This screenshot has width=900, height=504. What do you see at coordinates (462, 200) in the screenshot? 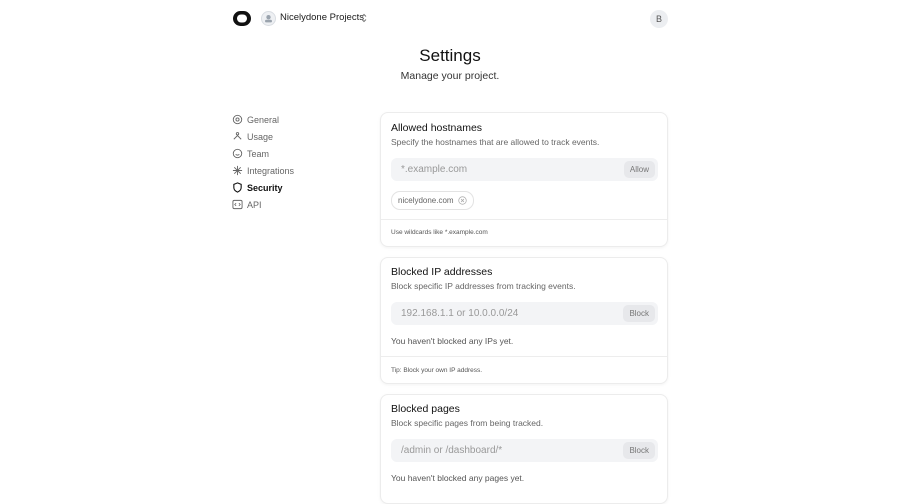
I see `remove-icon` at bounding box center [462, 200].